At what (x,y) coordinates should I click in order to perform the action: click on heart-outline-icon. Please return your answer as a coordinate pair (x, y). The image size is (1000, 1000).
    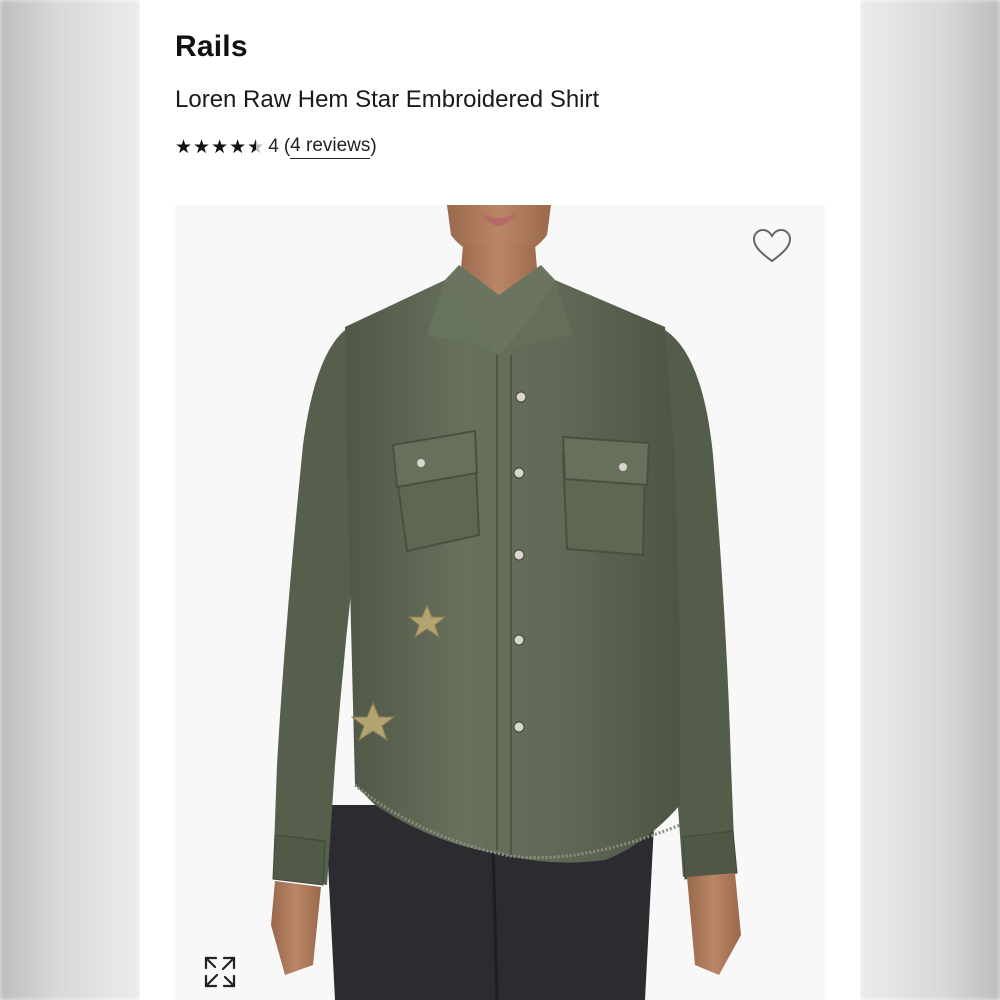
    Looking at the image, I should click on (772, 245).